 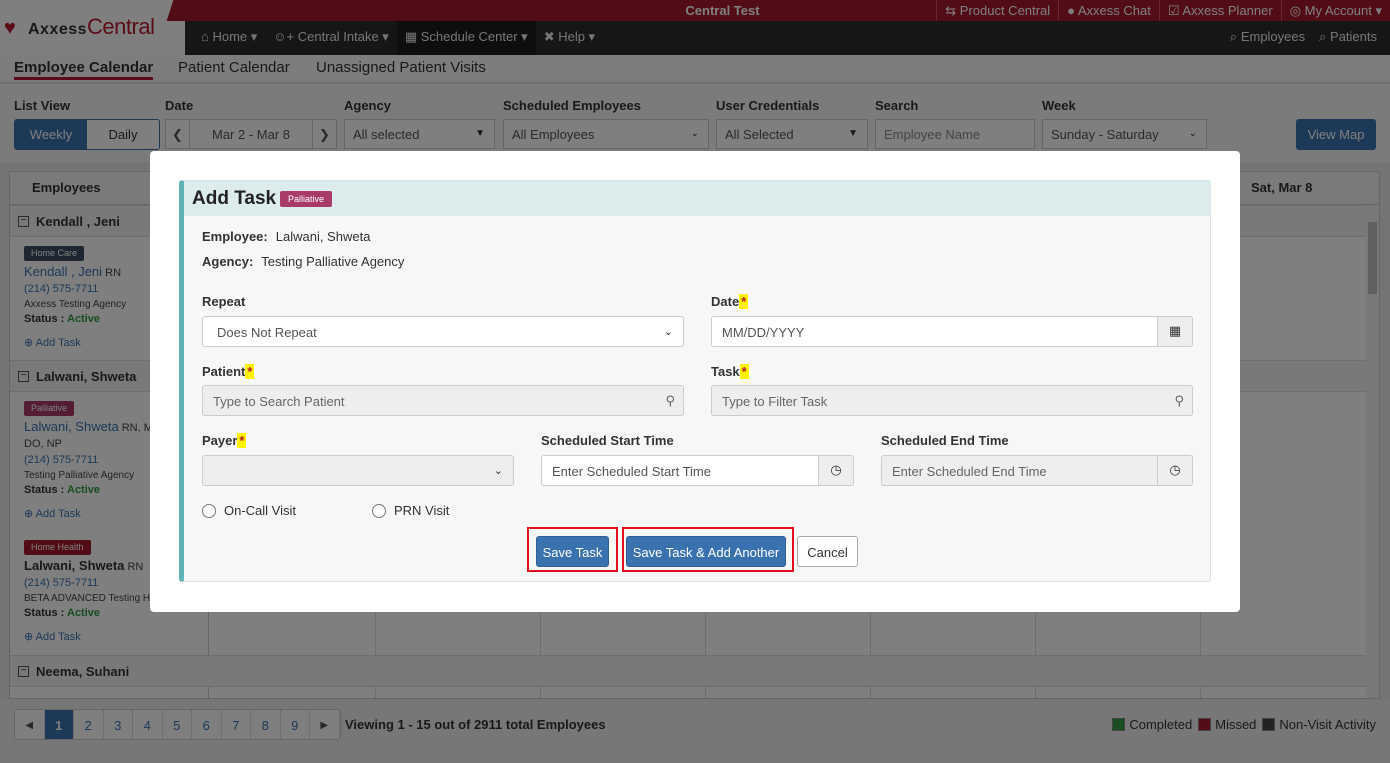 I want to click on cancel-button: Cancel, so click(x=827, y=551).